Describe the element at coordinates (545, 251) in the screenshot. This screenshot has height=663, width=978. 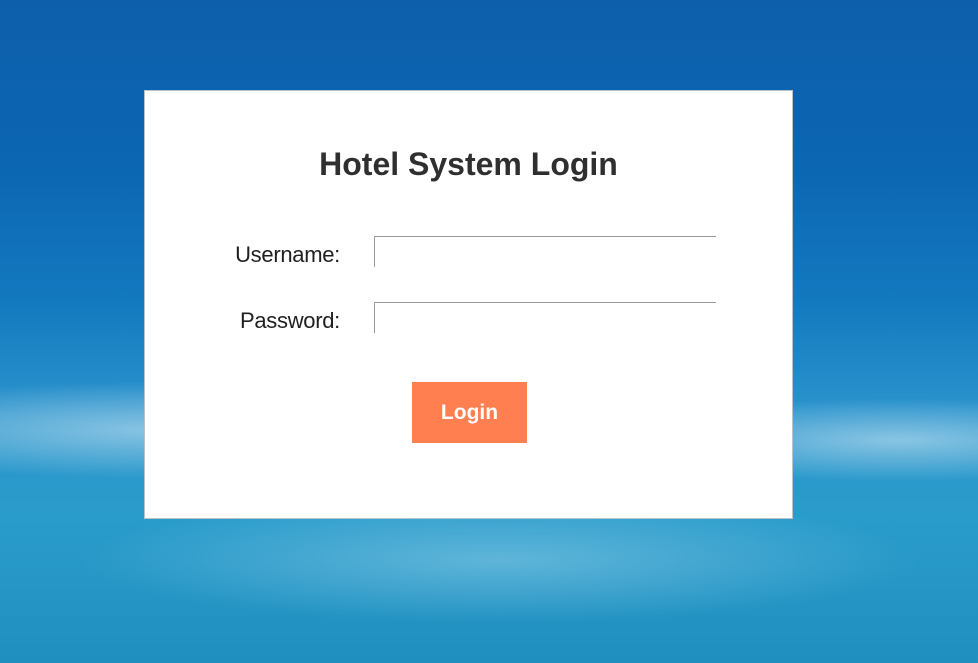
I see `username-input` at that location.